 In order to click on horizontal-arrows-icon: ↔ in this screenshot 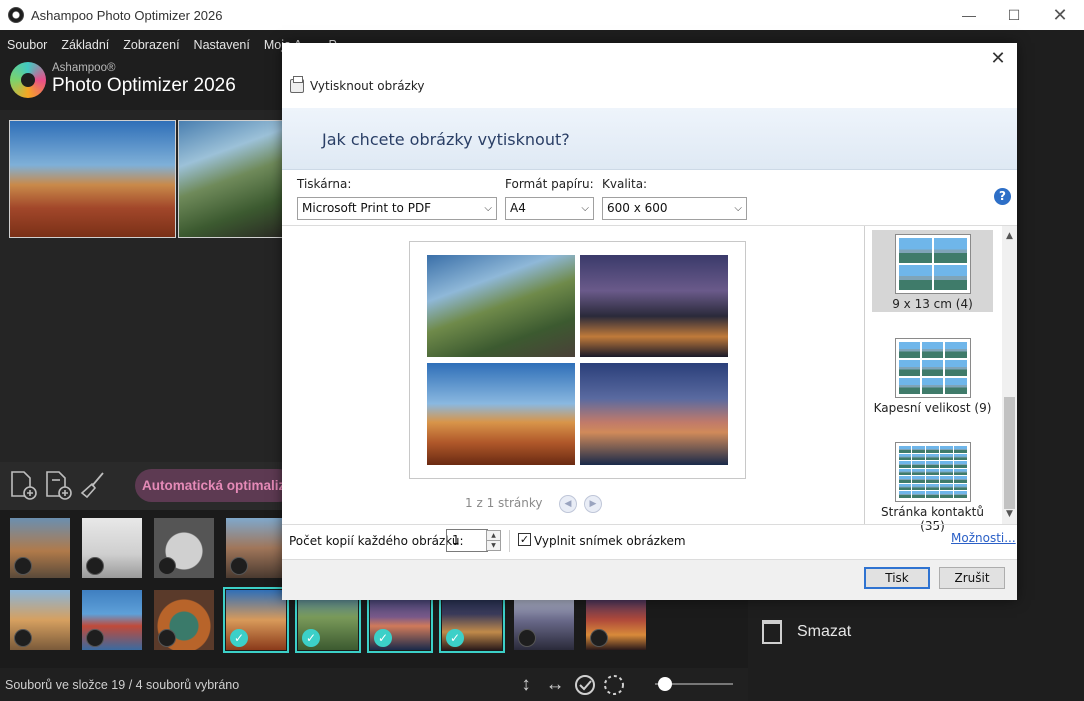, I will do `click(555, 685)`.